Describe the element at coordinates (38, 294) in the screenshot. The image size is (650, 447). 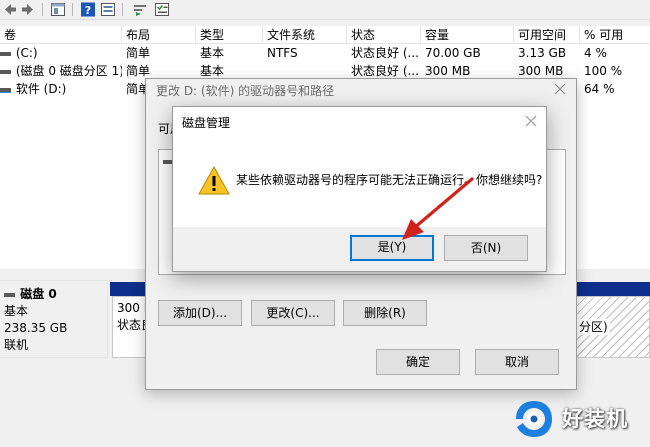
I see `disk-name: 磁盘 0` at that location.